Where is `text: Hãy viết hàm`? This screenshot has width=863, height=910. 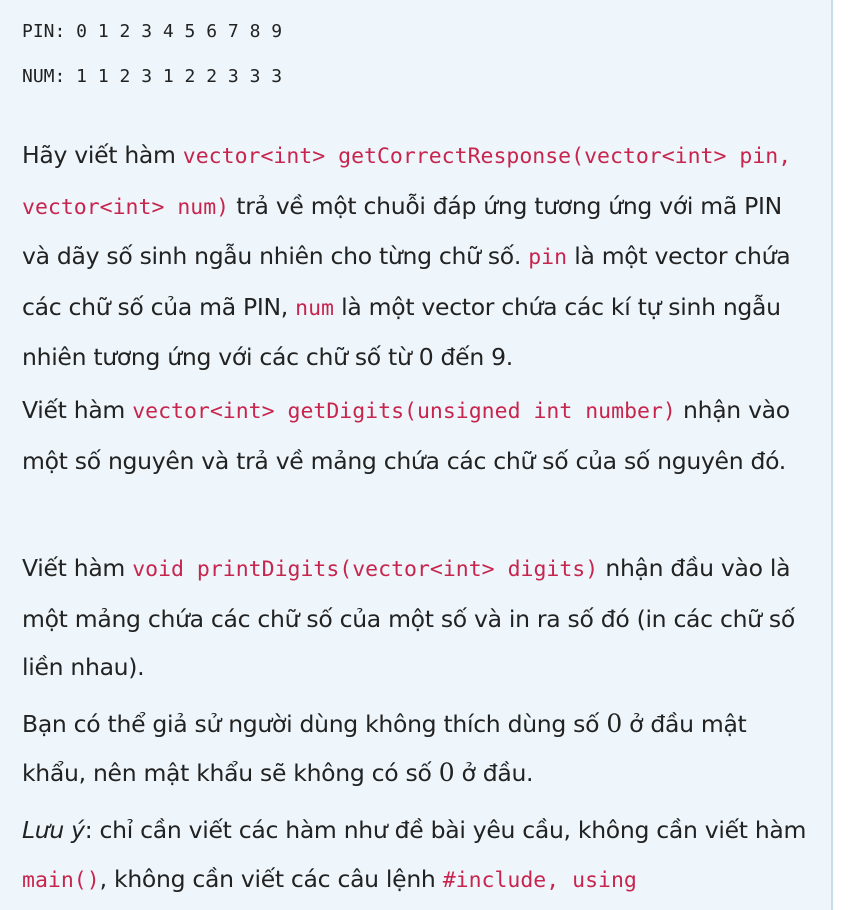
text: Hãy viết hàm is located at coordinates (102, 155).